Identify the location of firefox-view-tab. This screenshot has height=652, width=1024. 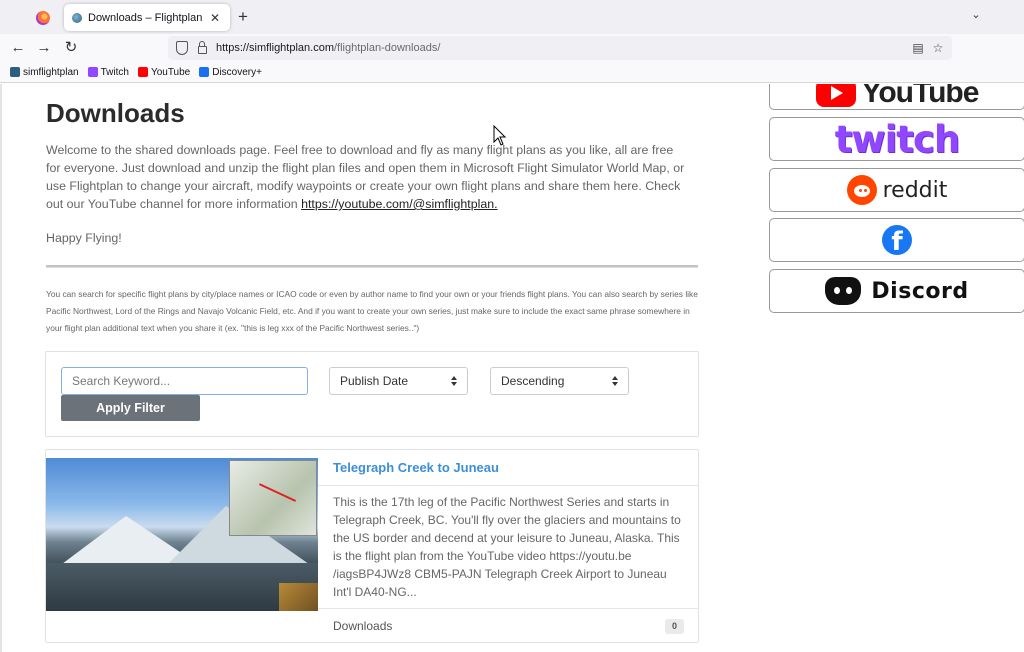
(43, 18).